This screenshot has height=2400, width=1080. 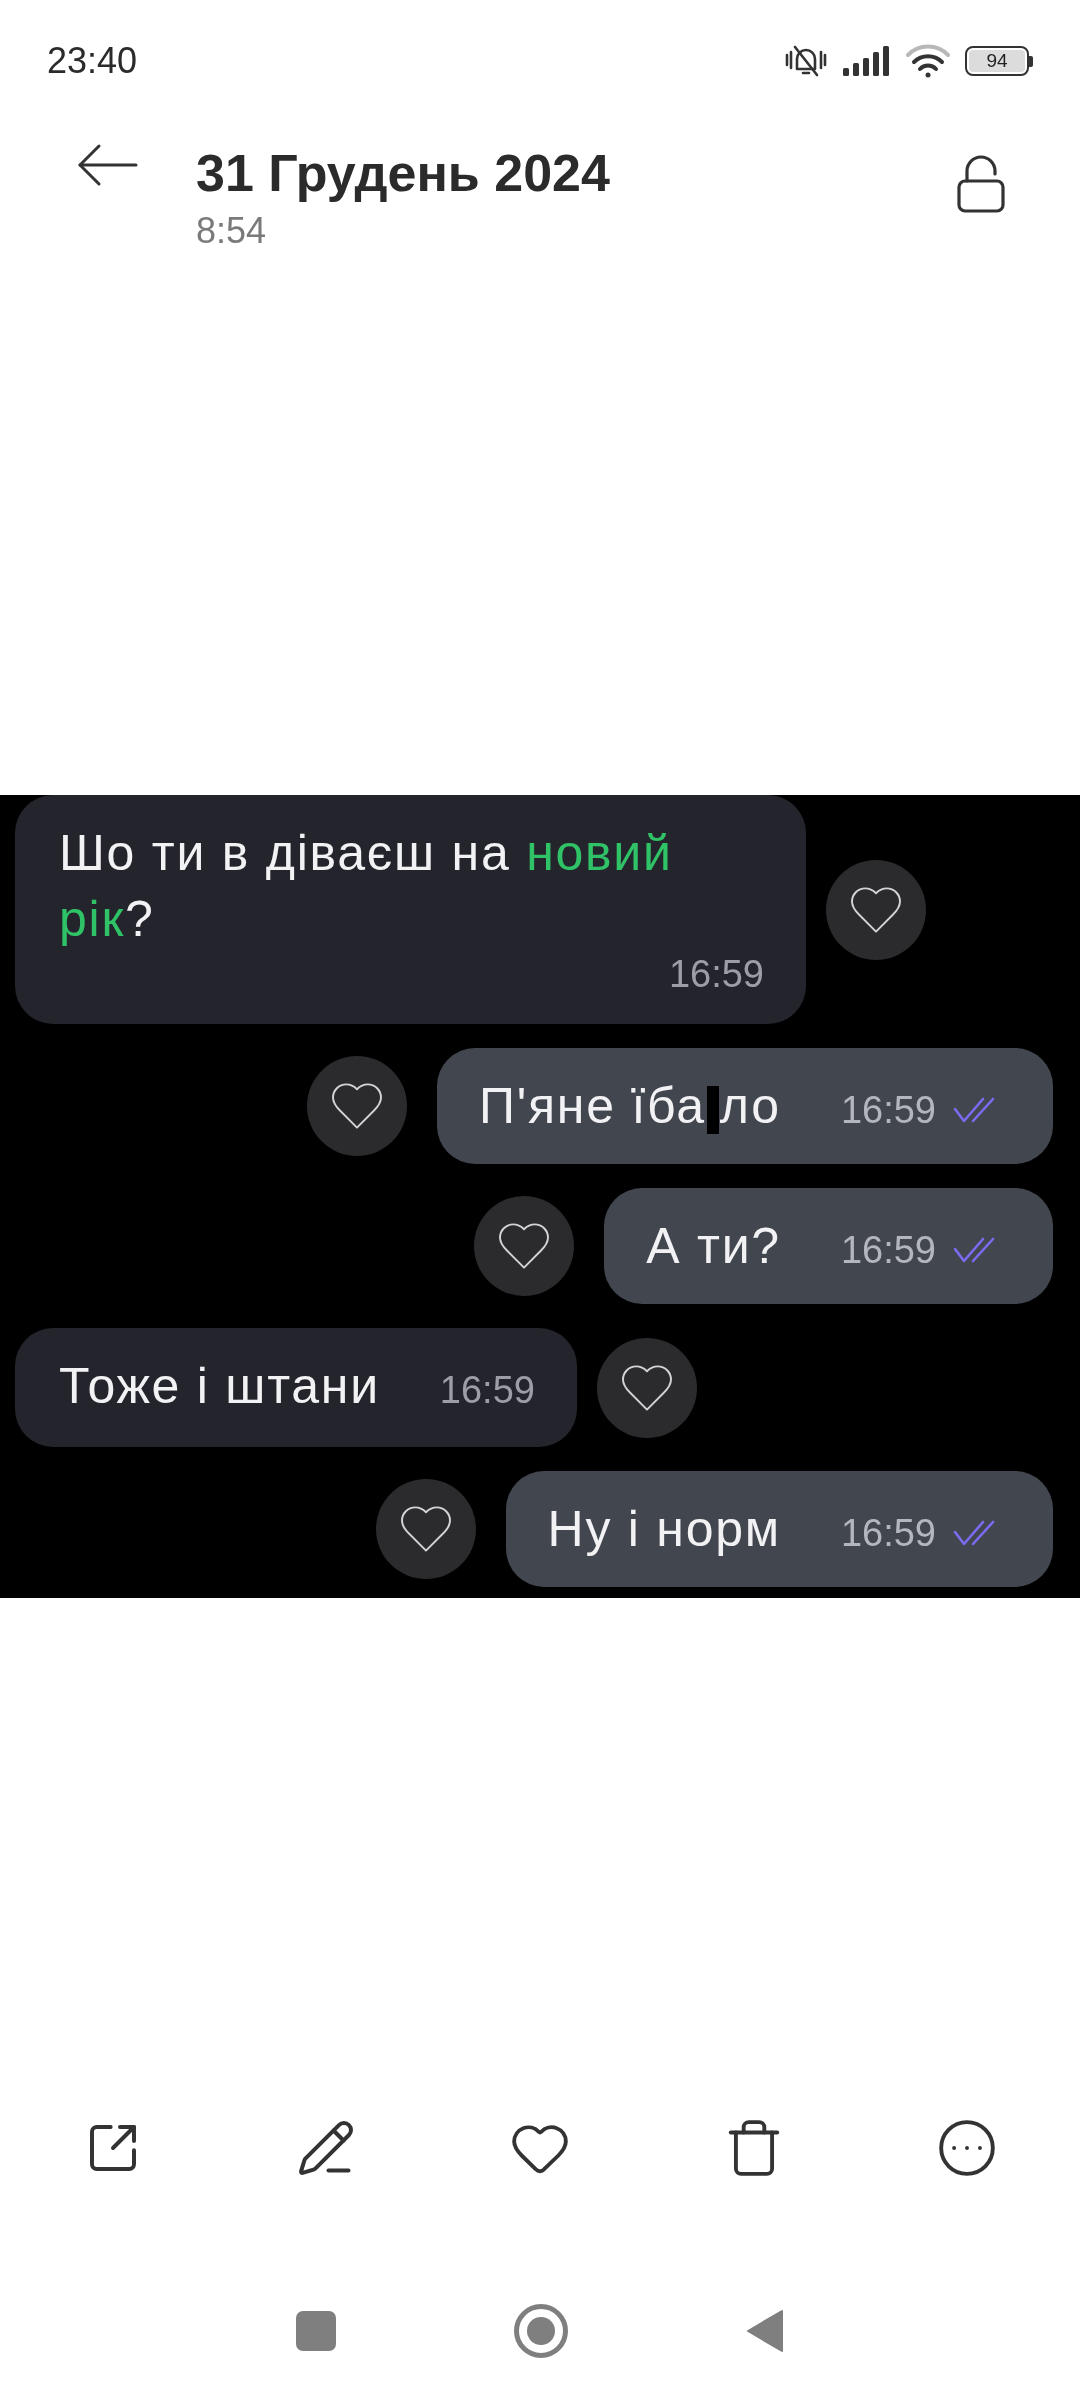 I want to click on back-triangle-icon, so click(x=765, y=2331).